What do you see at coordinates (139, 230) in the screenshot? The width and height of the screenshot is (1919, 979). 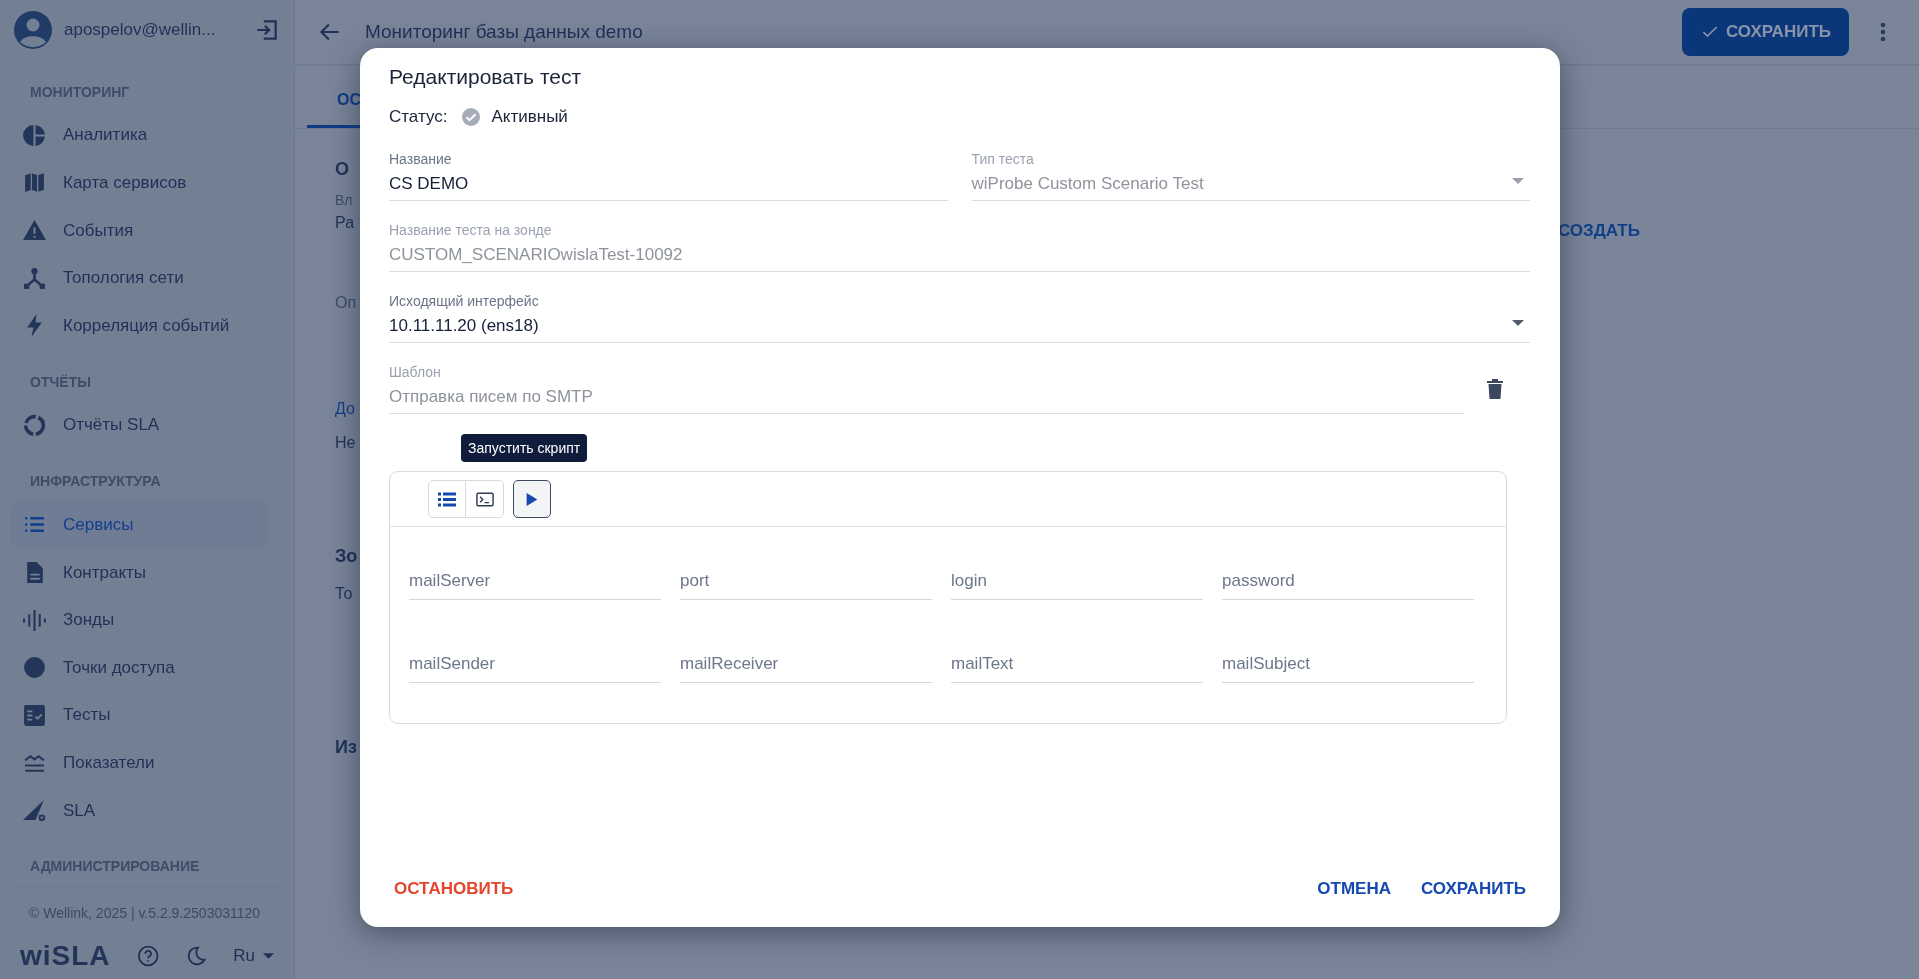 I see `sidebar-item: События` at bounding box center [139, 230].